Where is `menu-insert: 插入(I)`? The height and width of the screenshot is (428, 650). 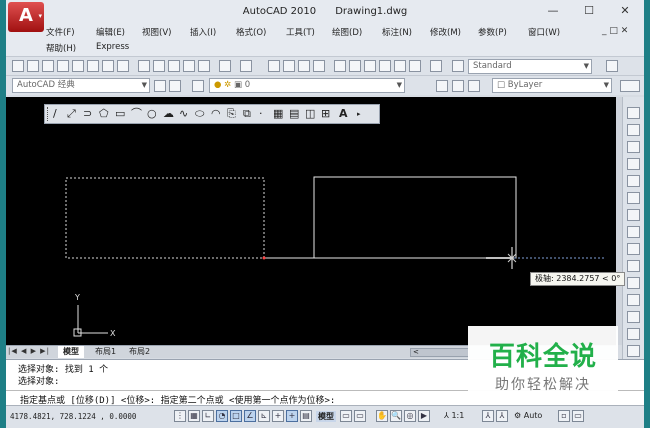
menu-insert: 插入(I) is located at coordinates (203, 32).